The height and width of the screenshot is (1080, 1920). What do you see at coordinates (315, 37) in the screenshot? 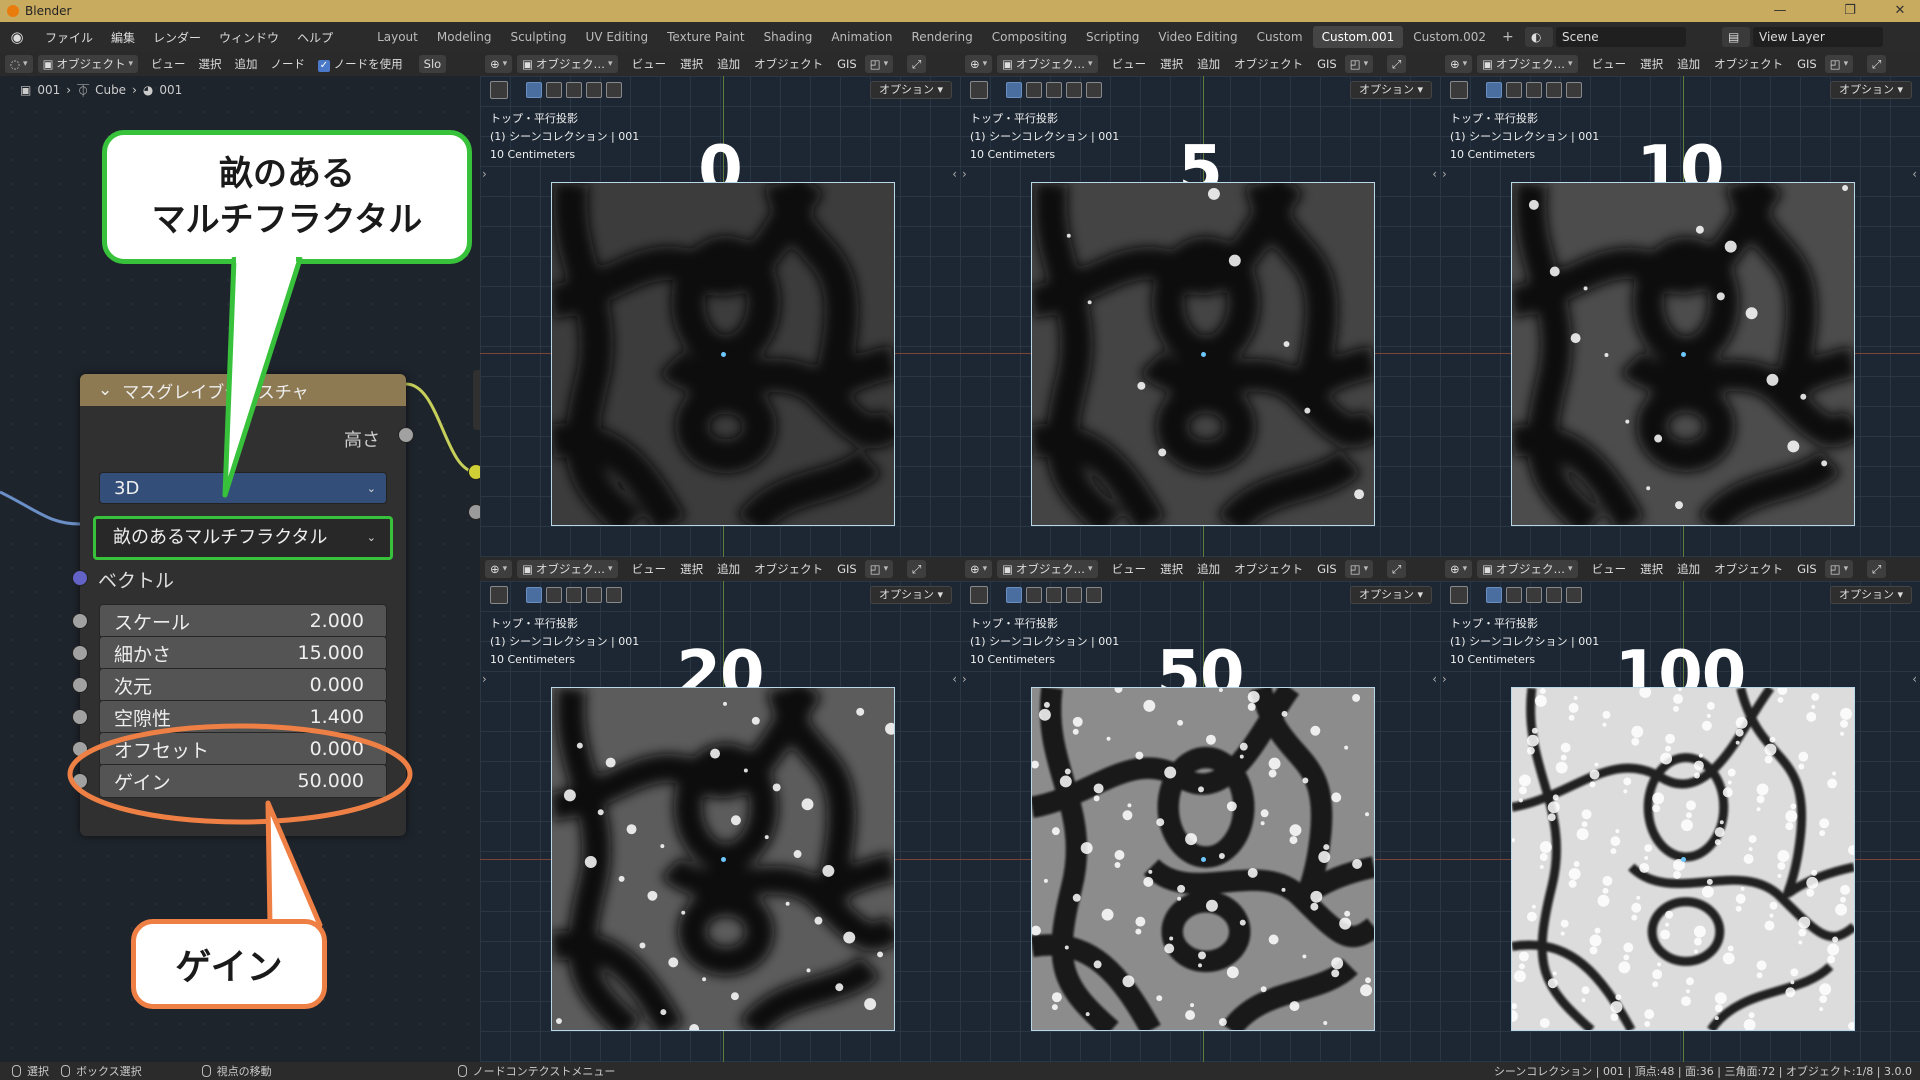
I see `menu-4: ヘルプ` at bounding box center [315, 37].